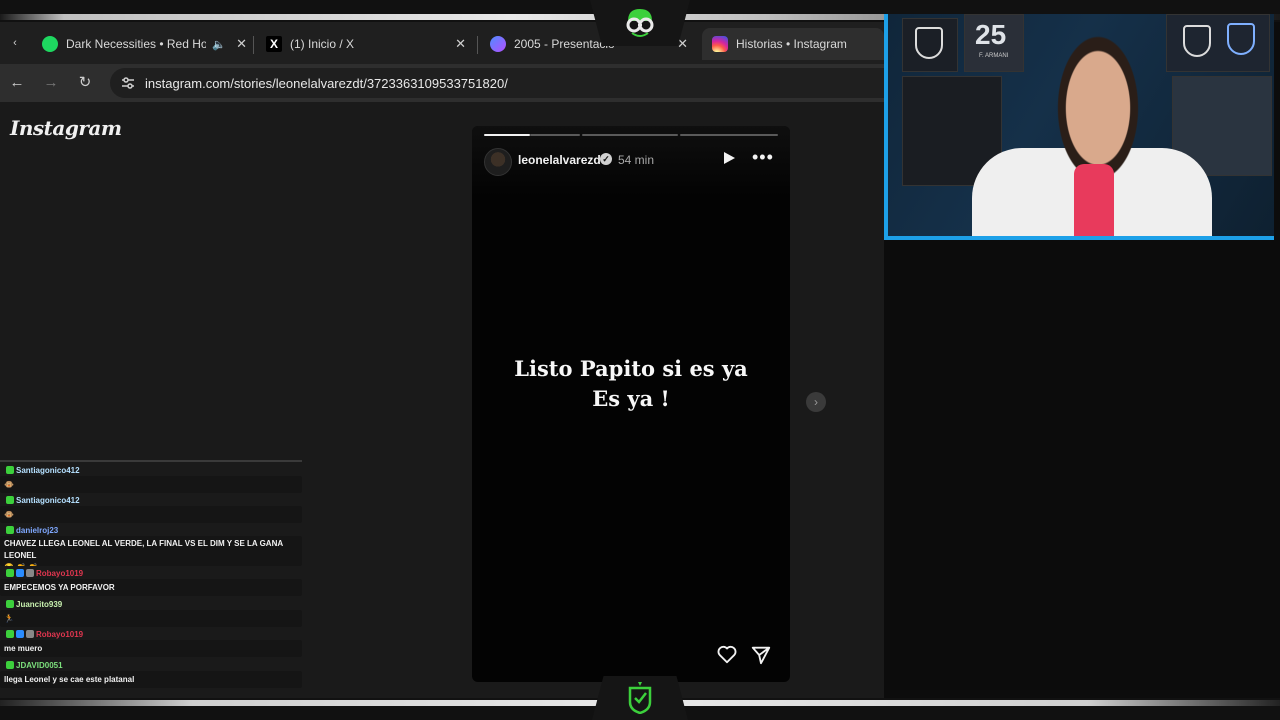  I want to click on story-caption: Listo Papito si es ya Es ya !, so click(631, 384).